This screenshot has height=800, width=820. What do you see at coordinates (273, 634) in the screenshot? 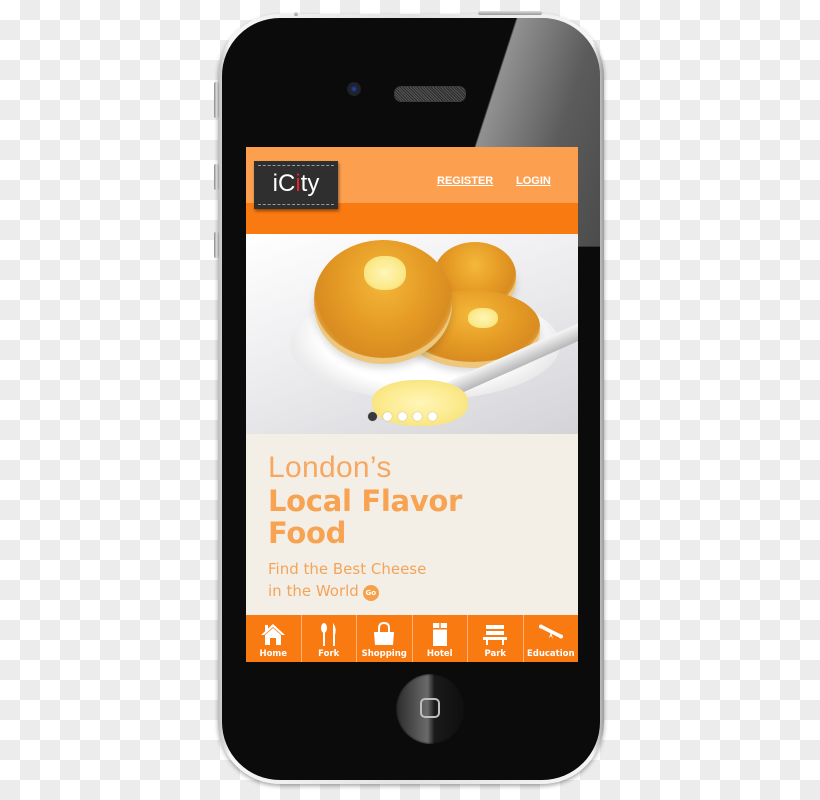
I see `home-icon` at bounding box center [273, 634].